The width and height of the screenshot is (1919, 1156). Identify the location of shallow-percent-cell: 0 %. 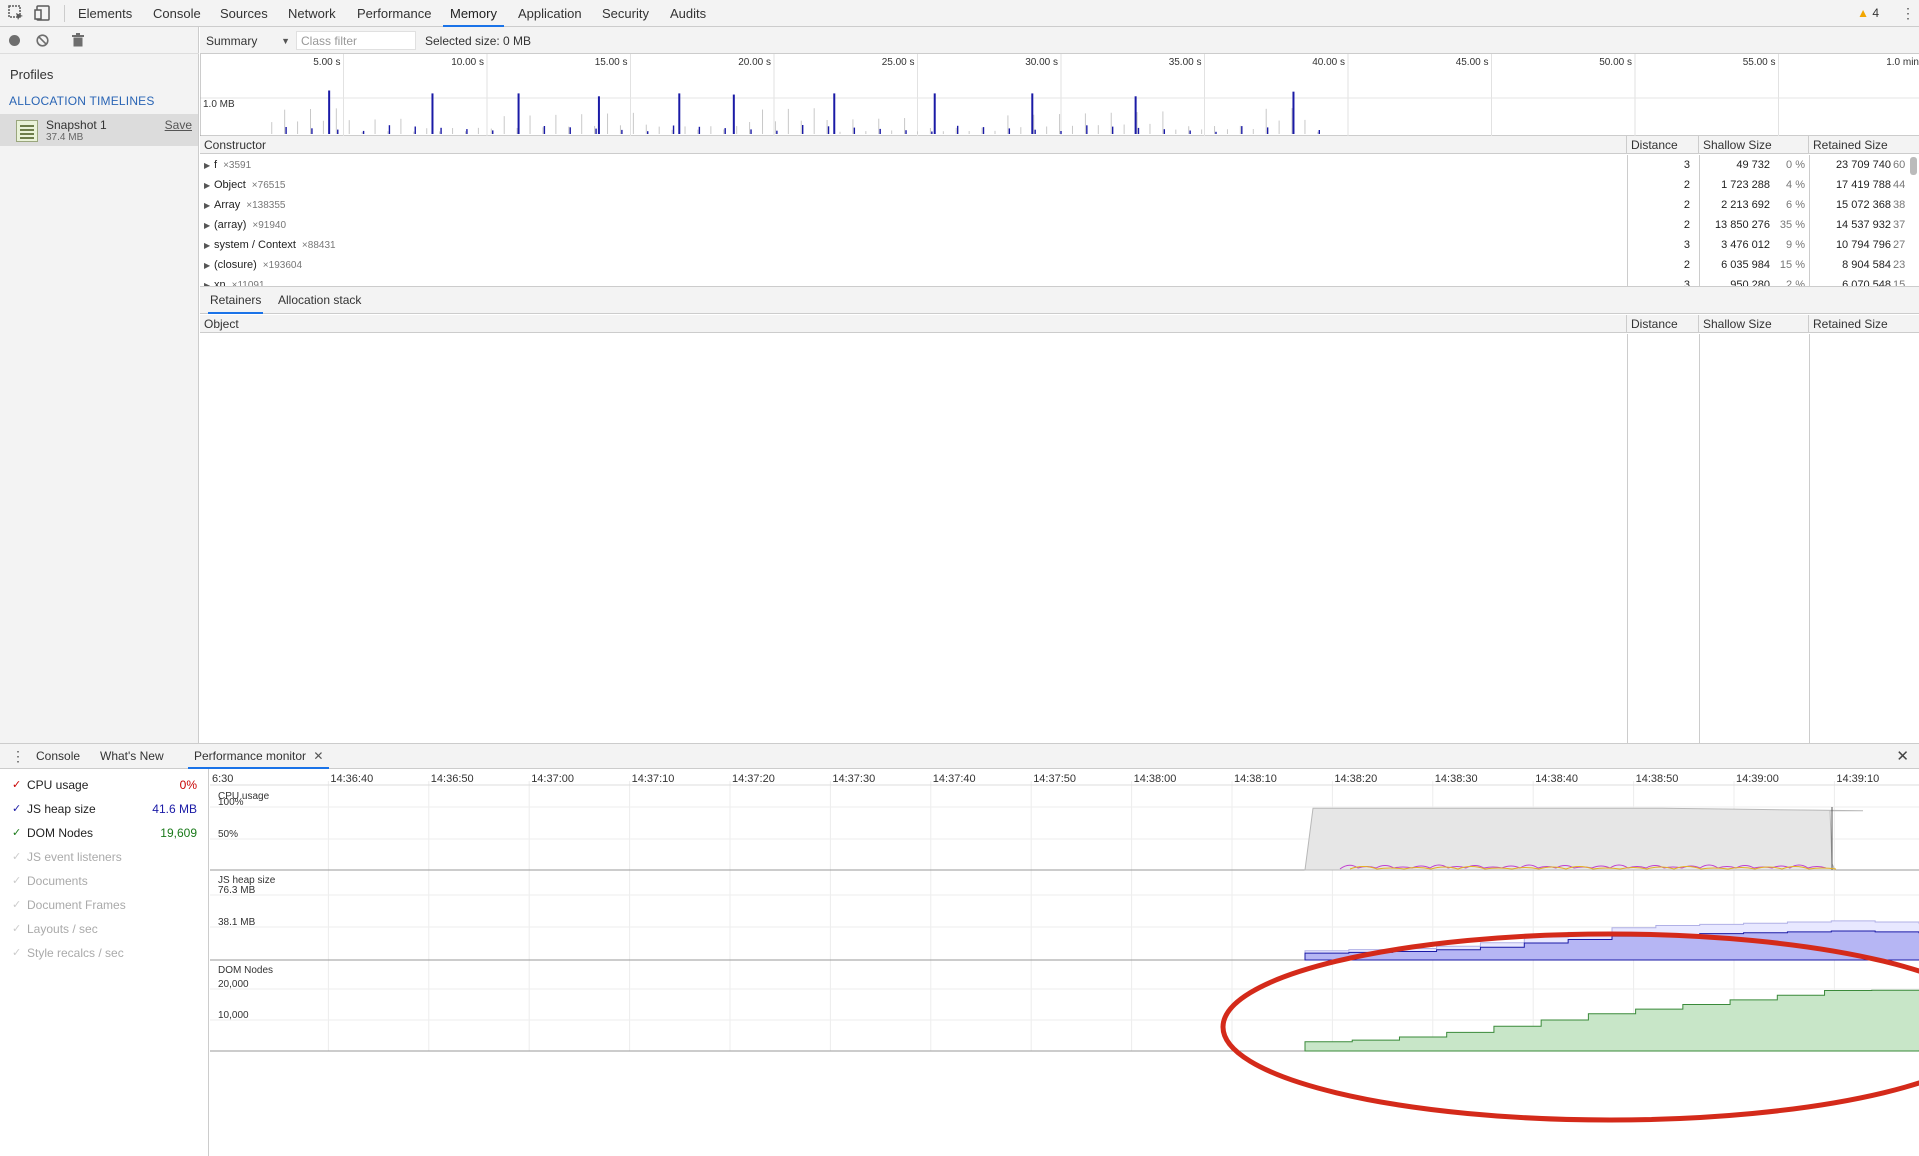
(1795, 165).